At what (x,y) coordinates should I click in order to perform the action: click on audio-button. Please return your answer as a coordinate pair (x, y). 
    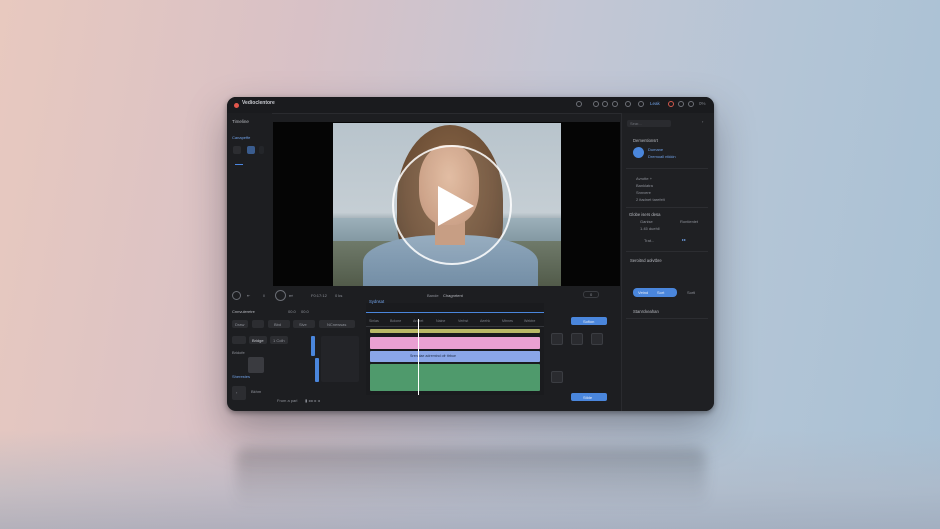
    Looking at the image, I should click on (251, 150).